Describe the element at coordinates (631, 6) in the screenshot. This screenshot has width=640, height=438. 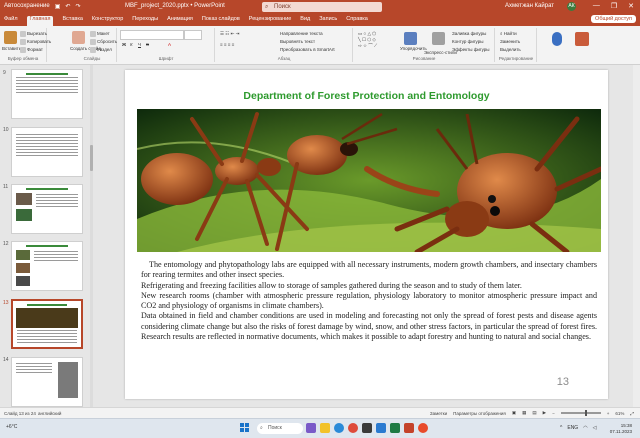
I see `close-button: ✕` at that location.